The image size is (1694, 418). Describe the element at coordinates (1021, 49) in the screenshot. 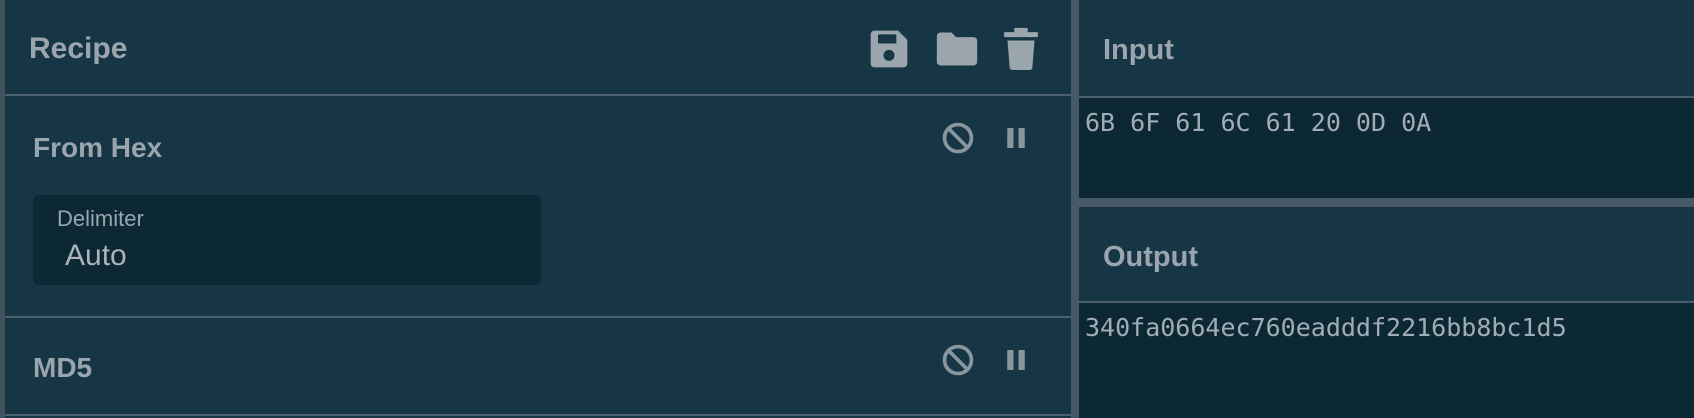

I see `trash-icon` at that location.